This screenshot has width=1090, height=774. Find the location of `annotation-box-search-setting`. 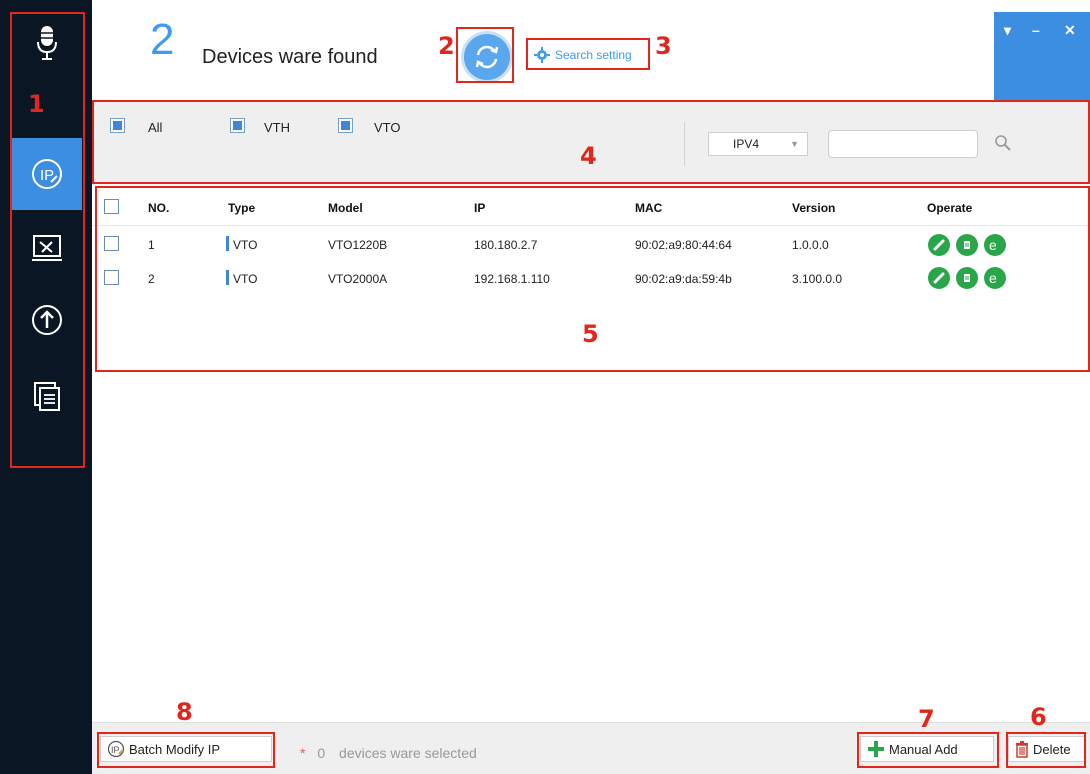

annotation-box-search-setting is located at coordinates (588, 54).